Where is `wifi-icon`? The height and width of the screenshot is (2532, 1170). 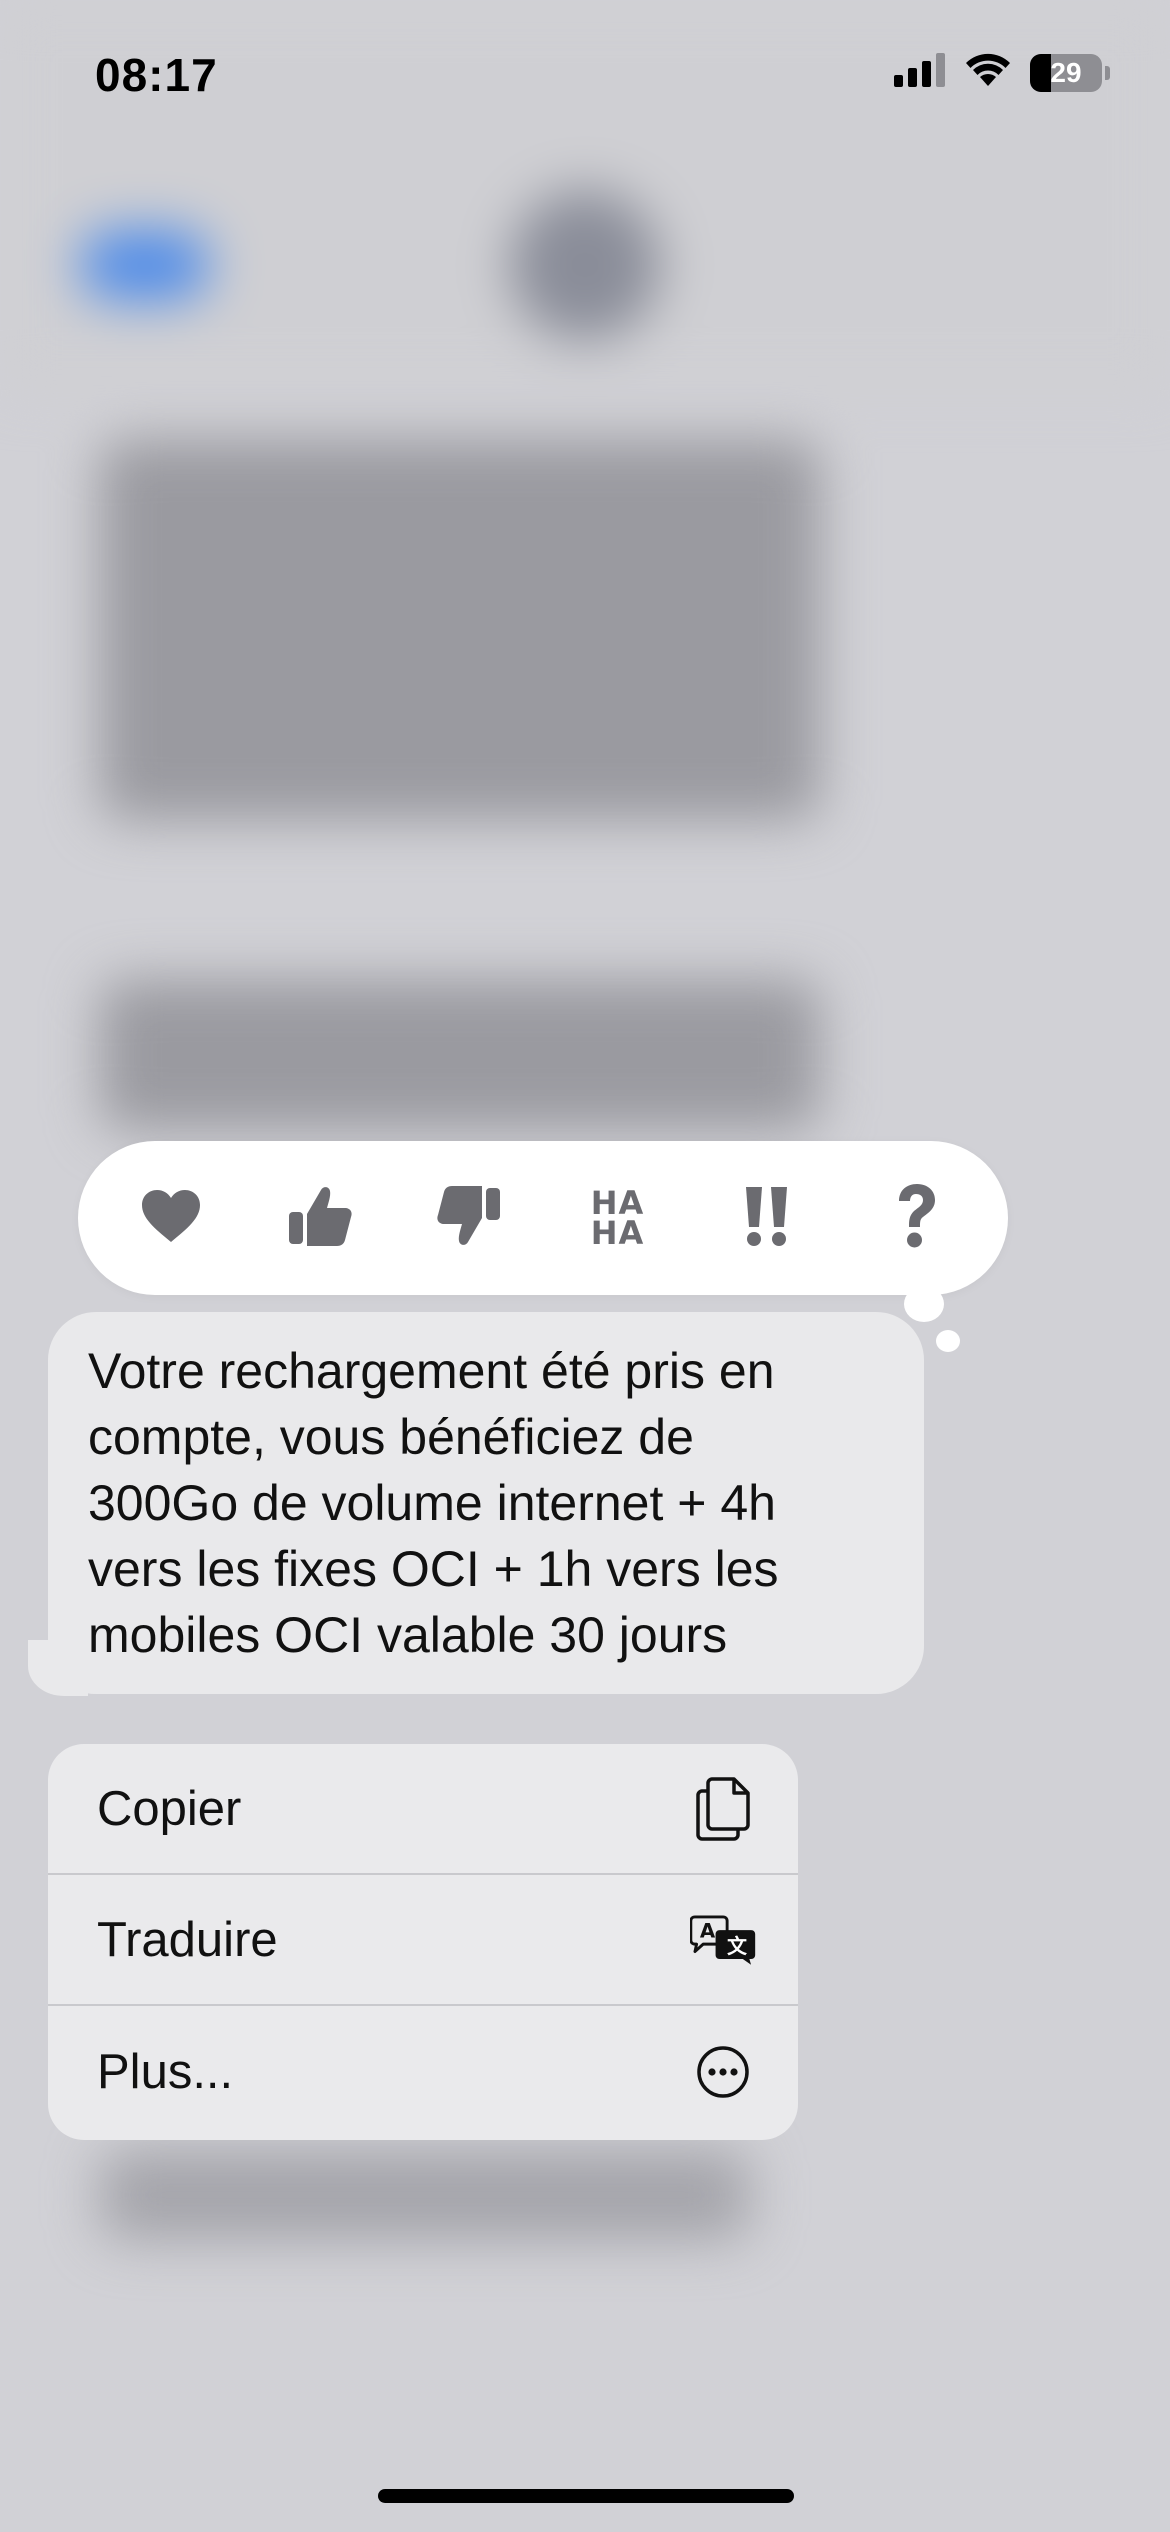
wifi-icon is located at coordinates (988, 72).